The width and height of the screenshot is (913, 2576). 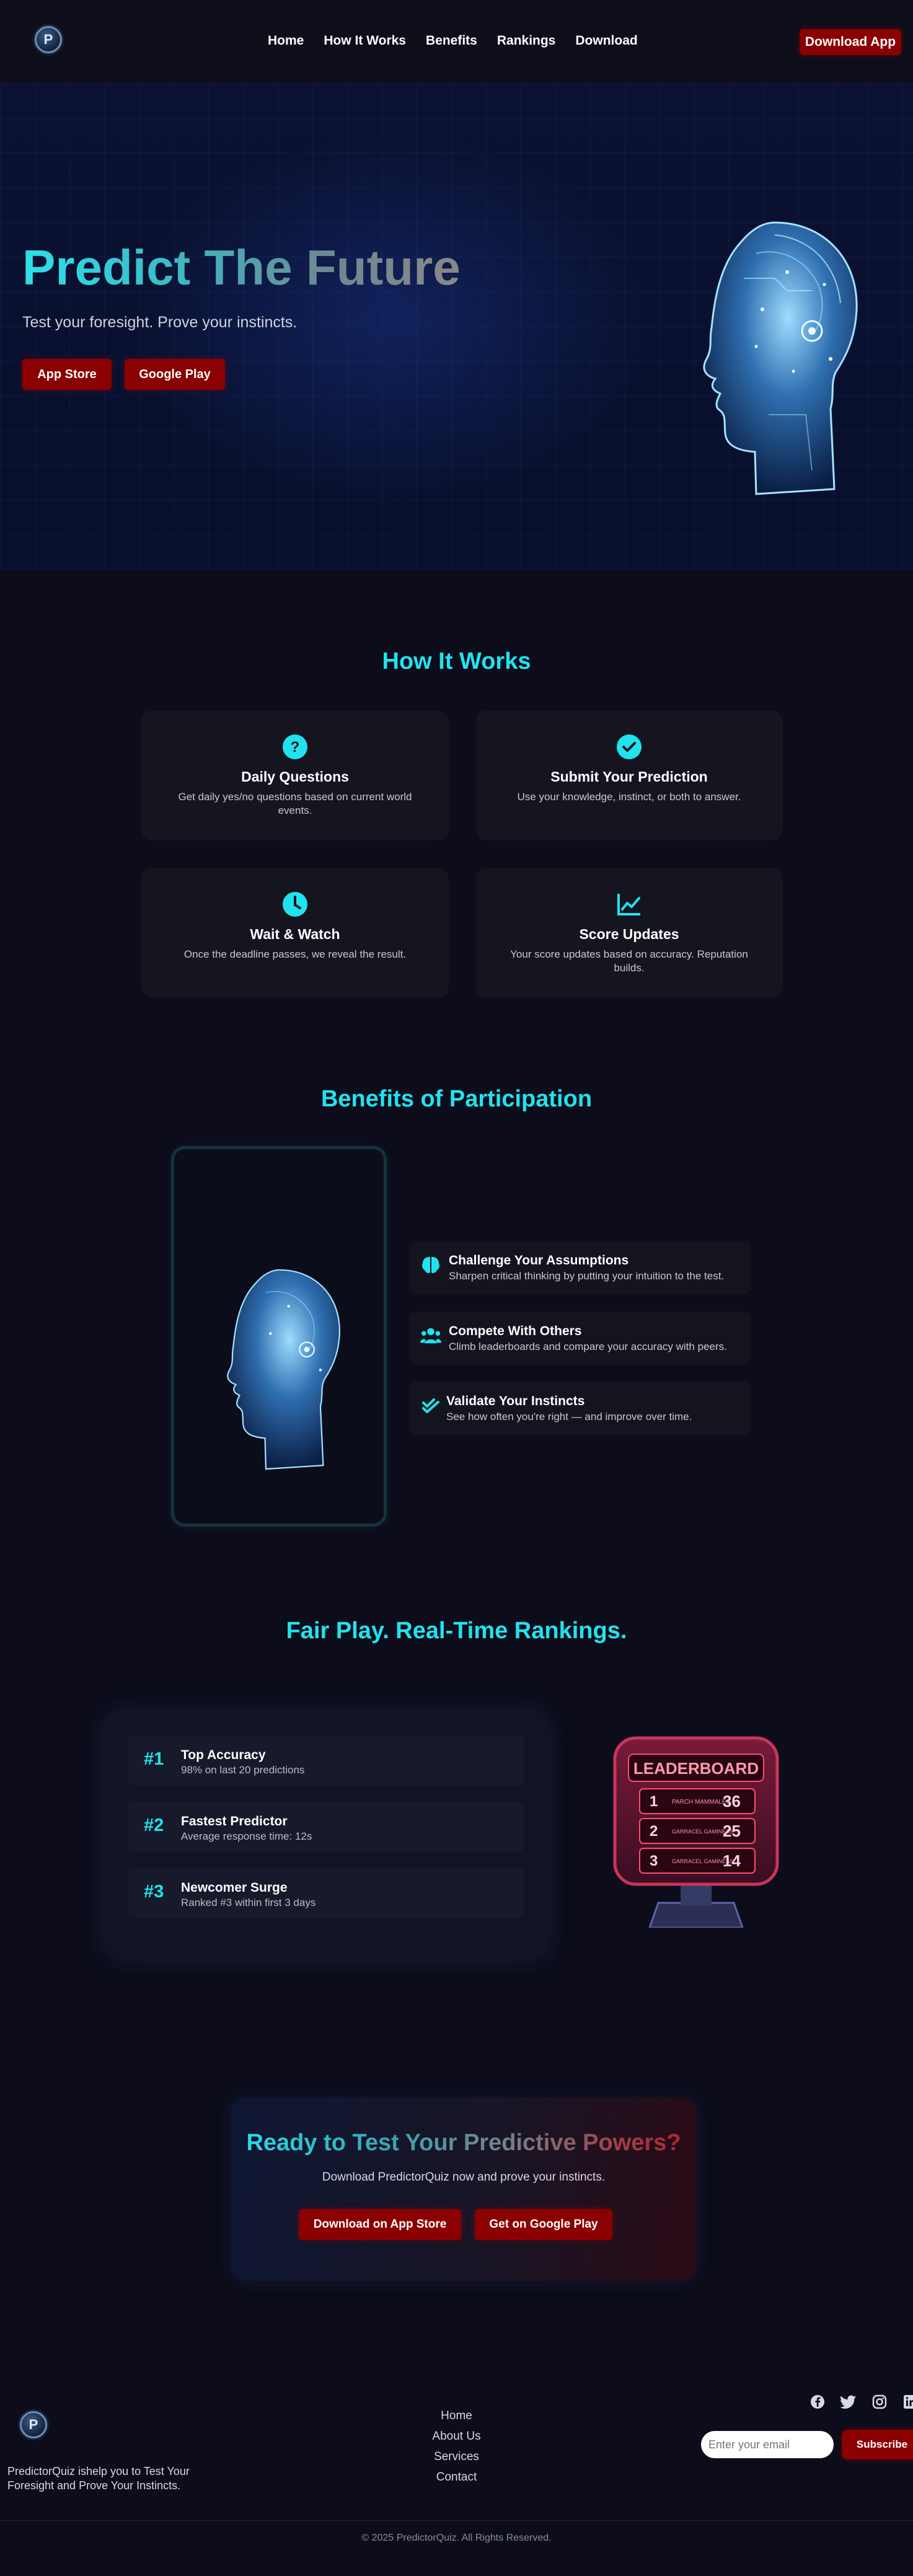 What do you see at coordinates (464, 2143) in the screenshot?
I see `cta-title: Ready to Test Your Predictive Powers?` at bounding box center [464, 2143].